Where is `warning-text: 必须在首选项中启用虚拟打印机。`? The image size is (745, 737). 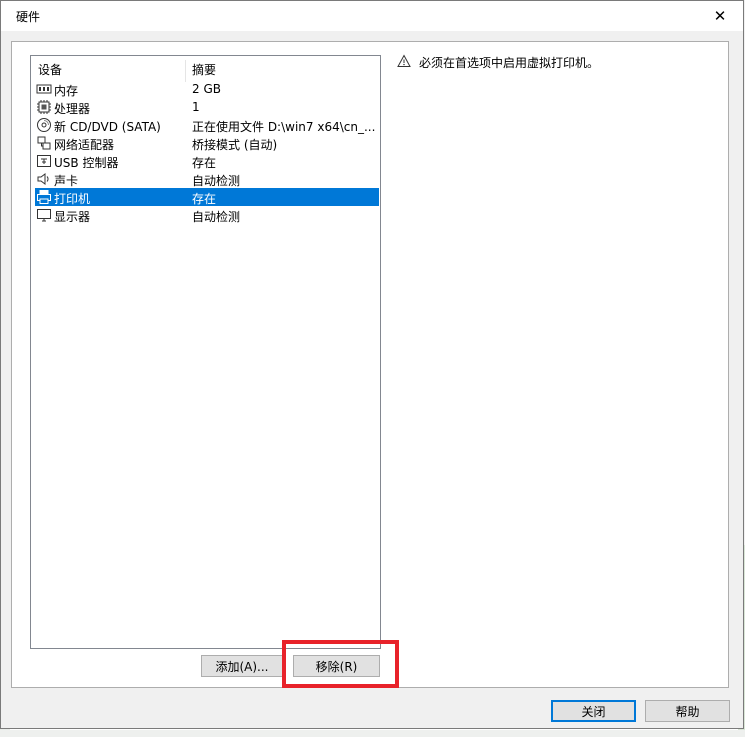 warning-text: 必须在首选项中启用虚拟打印机。 is located at coordinates (509, 63).